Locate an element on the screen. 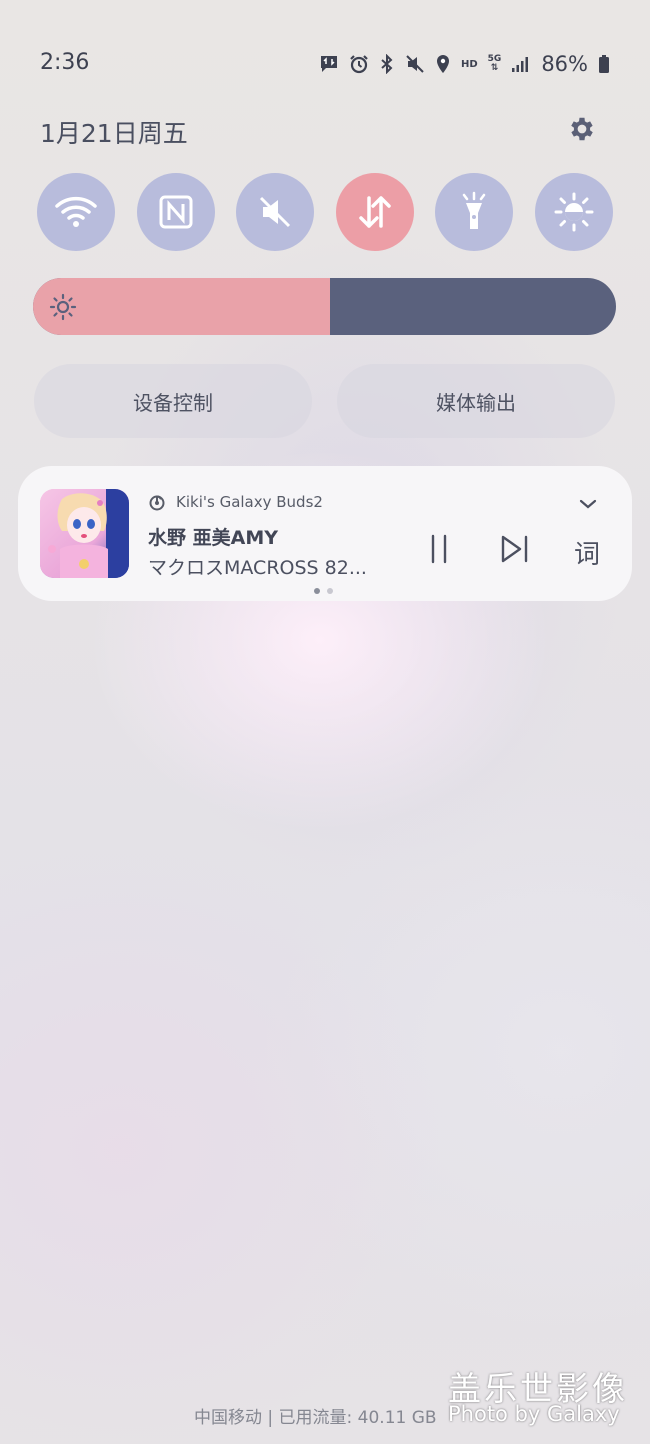  mobile-data-icon is located at coordinates (375, 212).